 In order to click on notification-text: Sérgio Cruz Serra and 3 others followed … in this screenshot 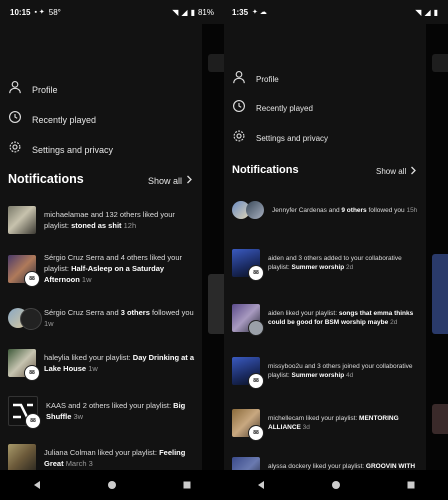, I will do `click(119, 318)`.